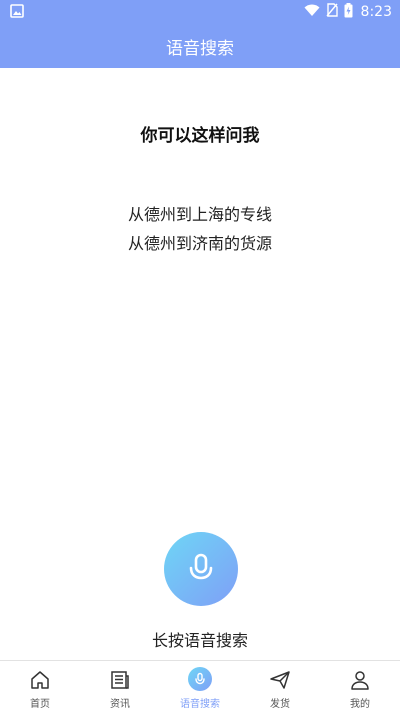 Image resolution: width=400 pixels, height=711 pixels. What do you see at coordinates (200, 12) in the screenshot?
I see `status-bar: 8:23` at bounding box center [200, 12].